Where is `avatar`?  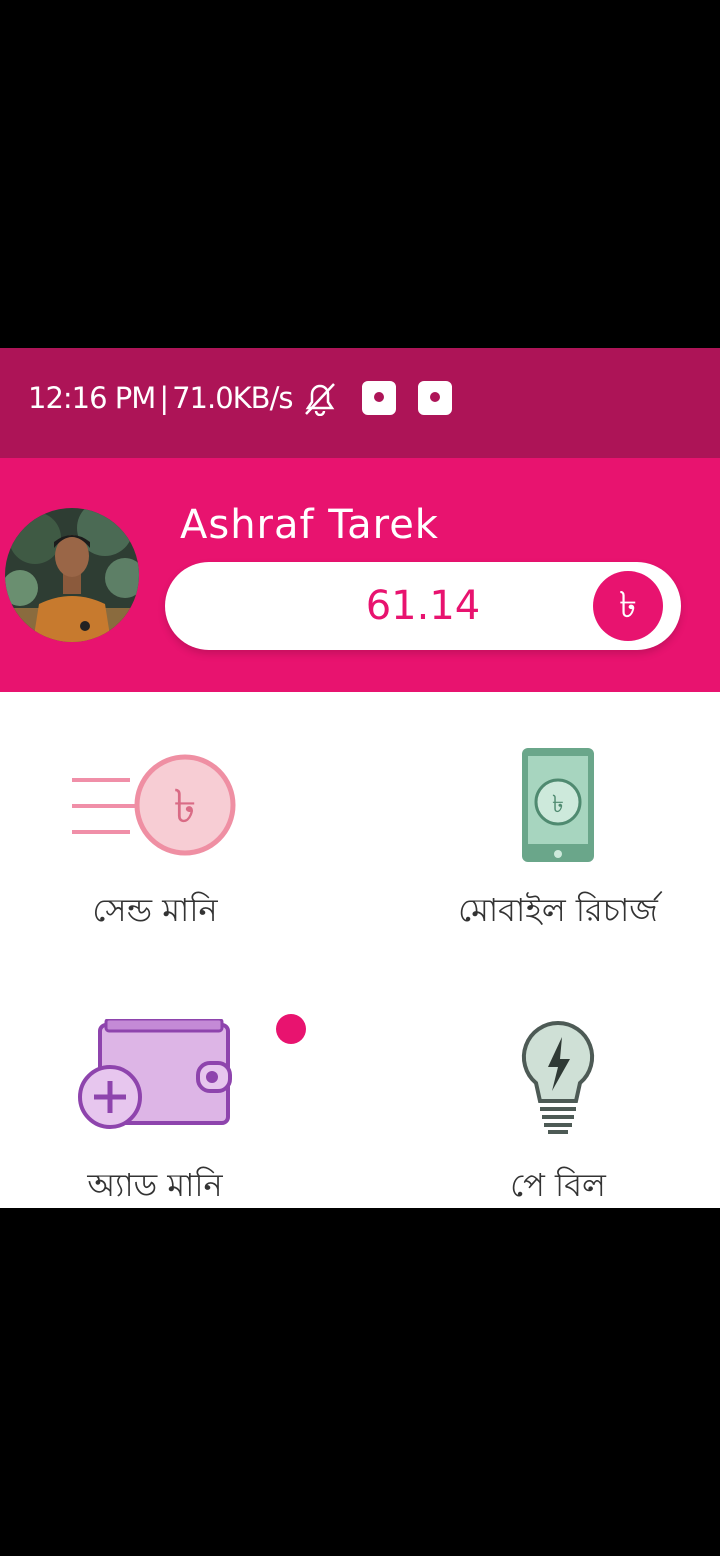 avatar is located at coordinates (72, 575).